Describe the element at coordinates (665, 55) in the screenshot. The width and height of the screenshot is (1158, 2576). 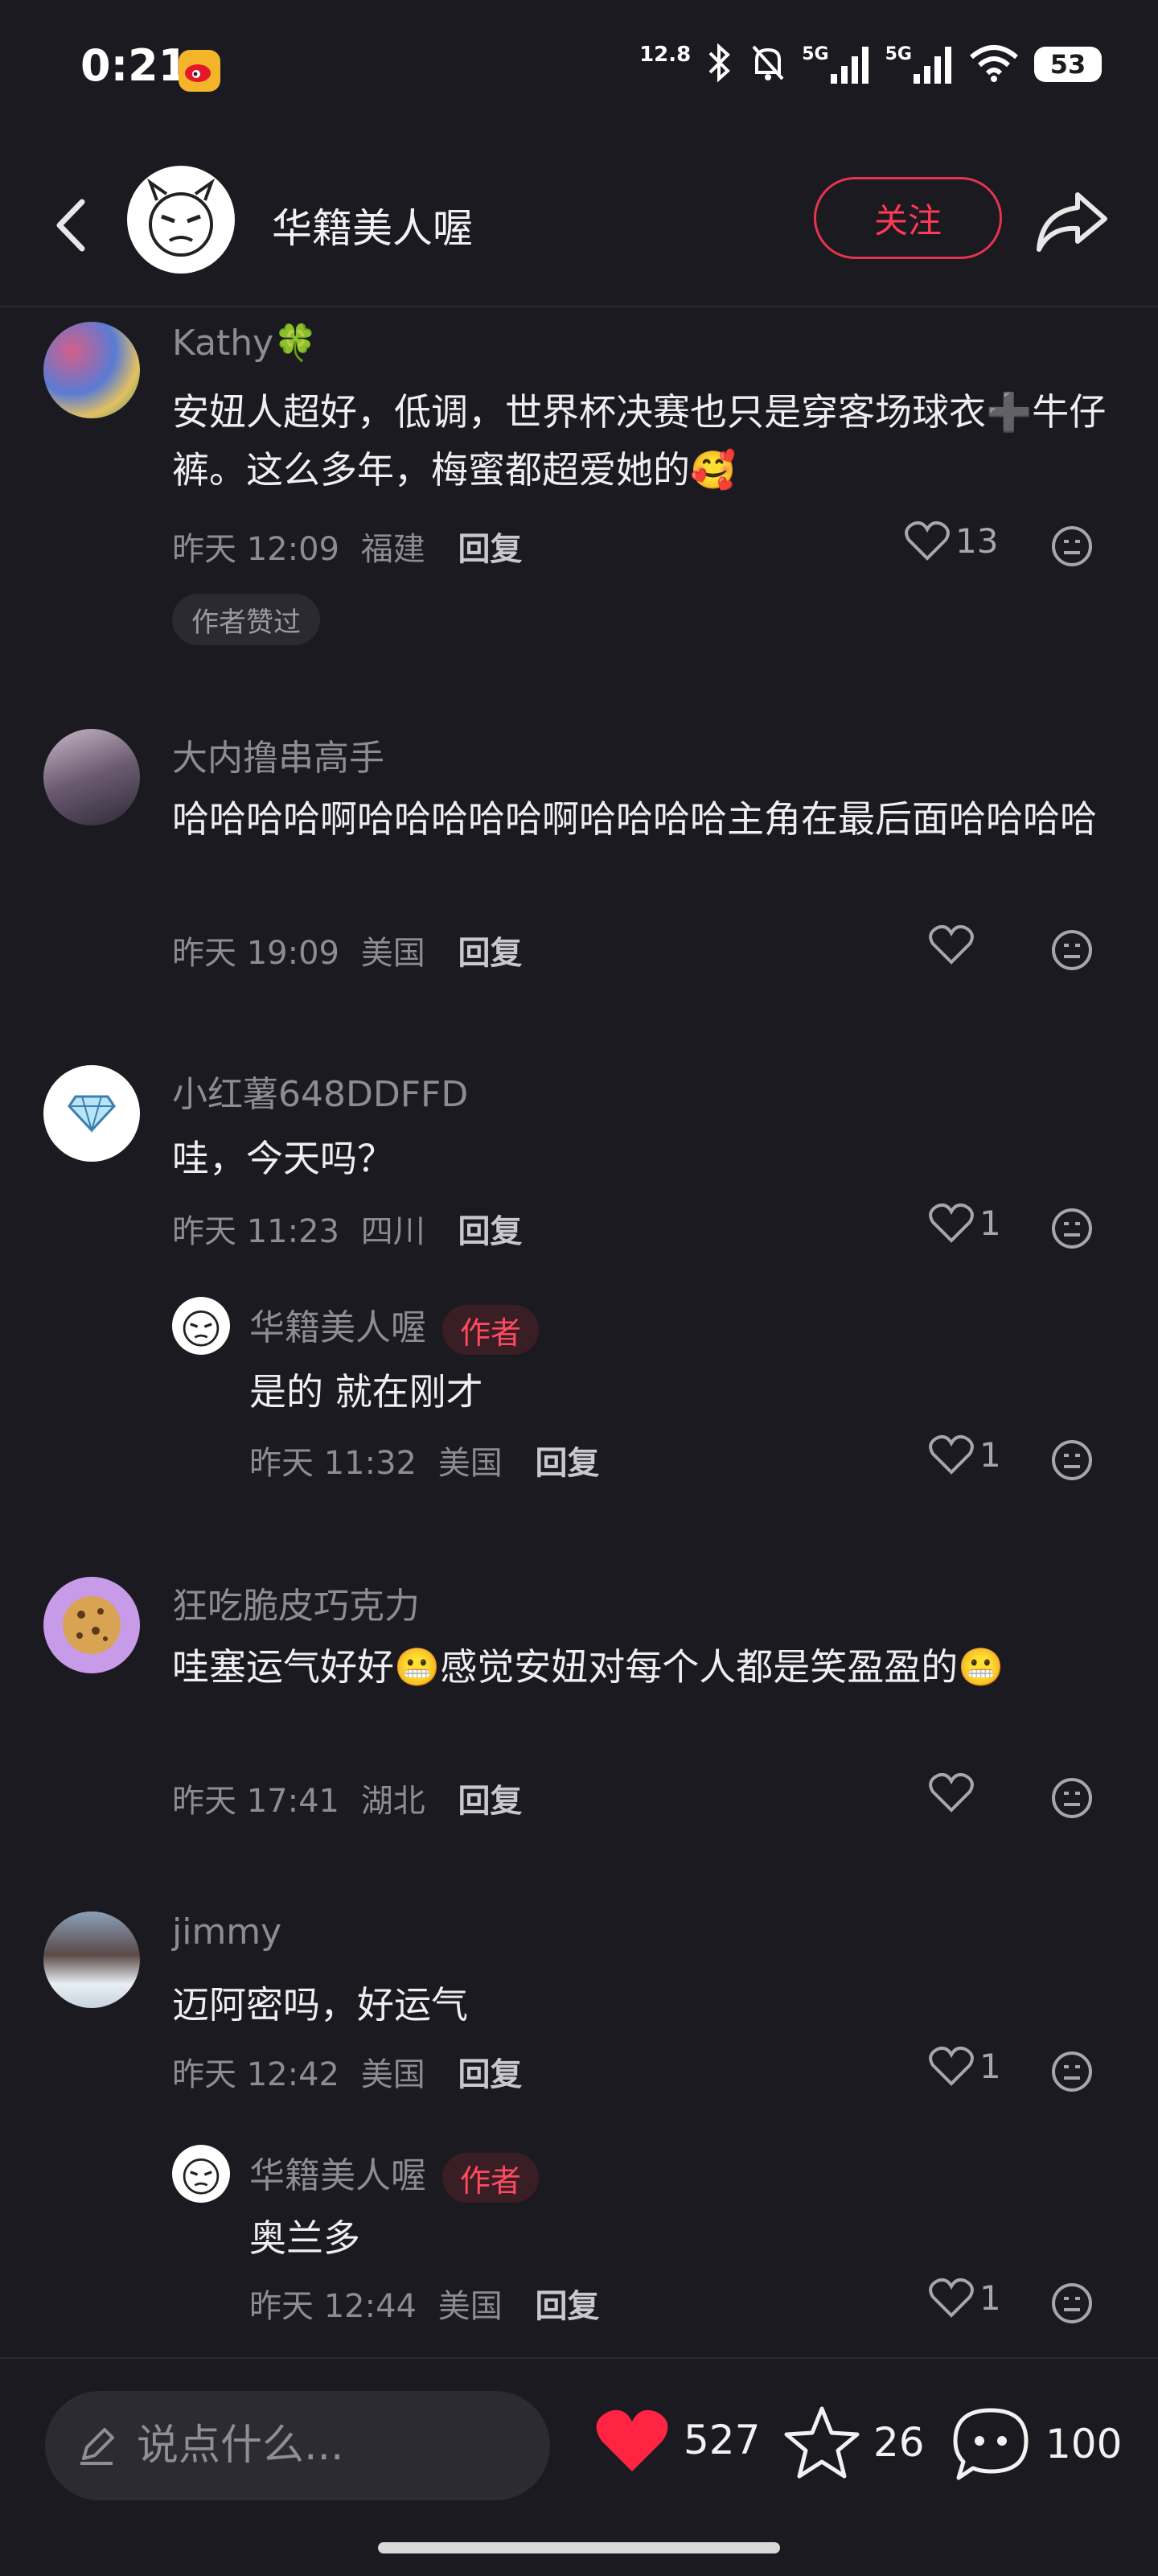
I see `network-speed: 12.8` at that location.